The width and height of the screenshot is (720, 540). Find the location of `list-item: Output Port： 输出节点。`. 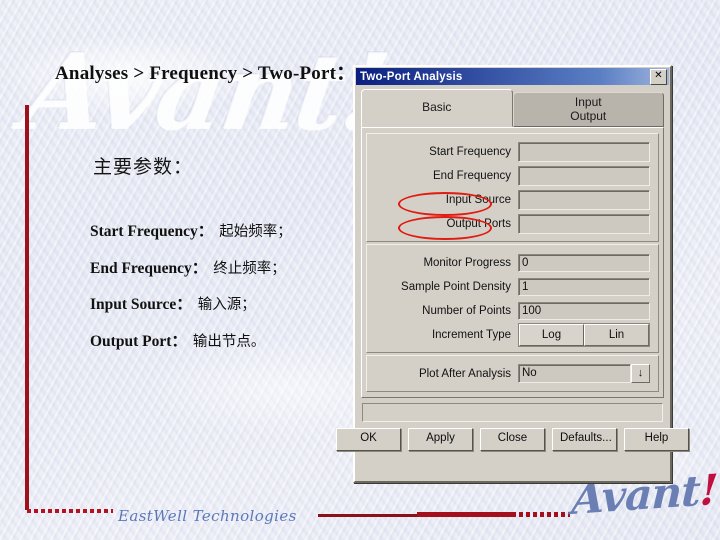

list-item: Output Port： 输出节点。 is located at coordinates (217, 340).